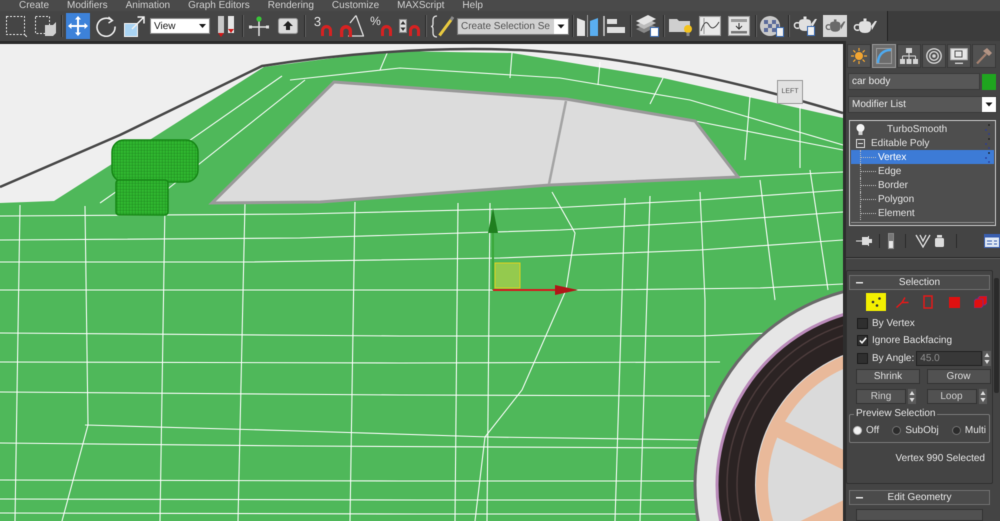 The image size is (1000, 521). What do you see at coordinates (873, 431) in the screenshot?
I see `radio-label: Off` at bounding box center [873, 431].